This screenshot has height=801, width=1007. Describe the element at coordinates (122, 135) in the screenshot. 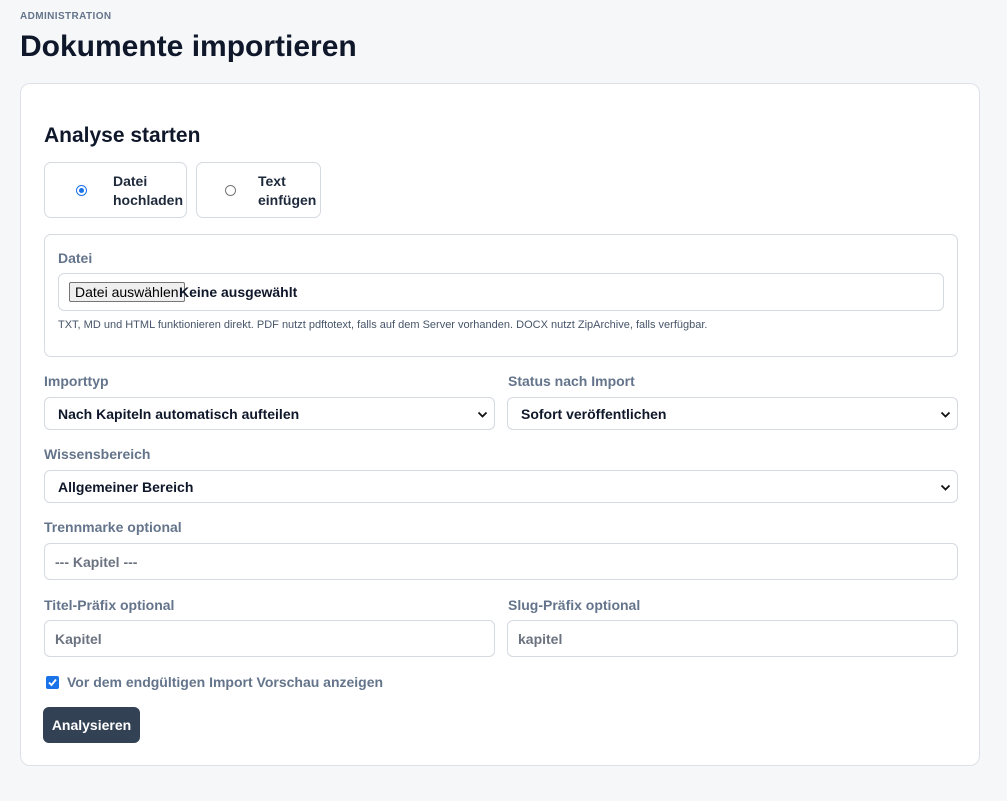

I see `section-title: Analyse starten` at that location.